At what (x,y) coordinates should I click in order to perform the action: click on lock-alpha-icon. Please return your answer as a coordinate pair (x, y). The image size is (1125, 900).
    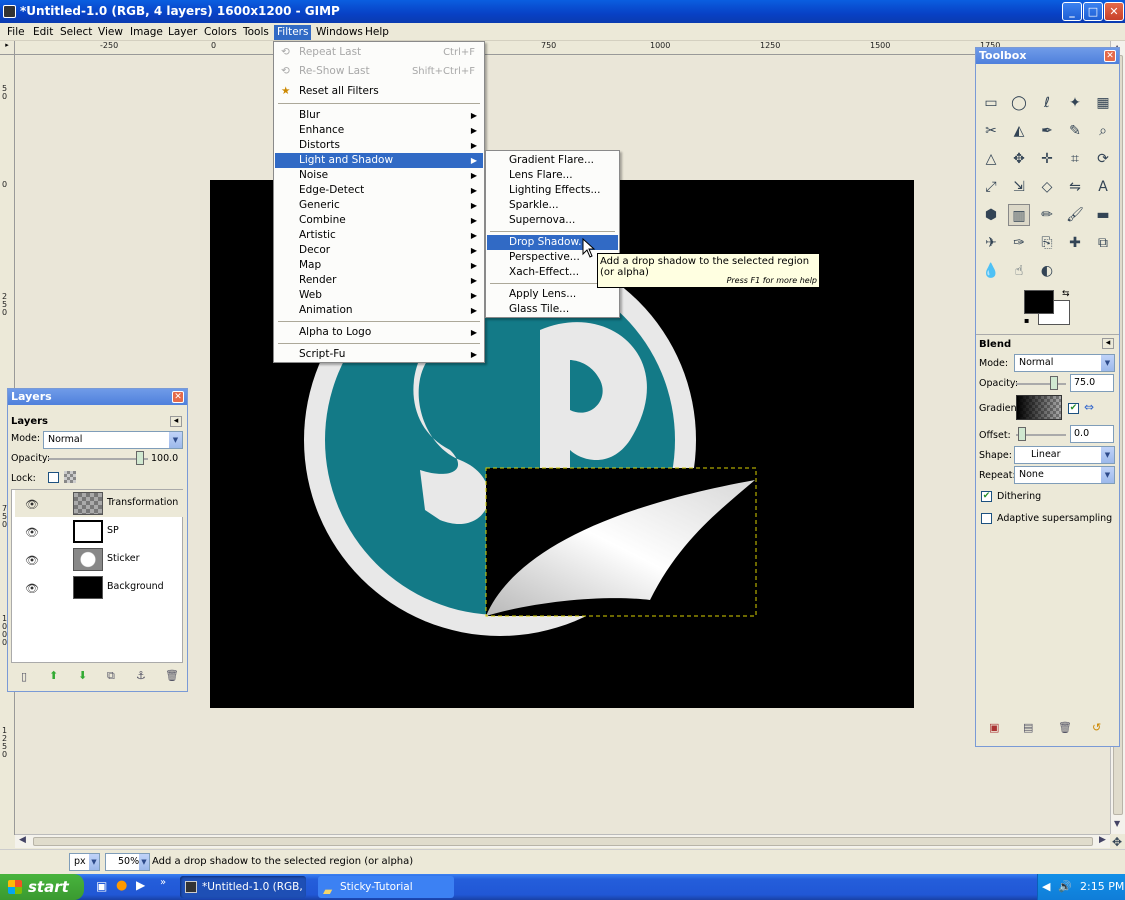
    Looking at the image, I should click on (70, 477).